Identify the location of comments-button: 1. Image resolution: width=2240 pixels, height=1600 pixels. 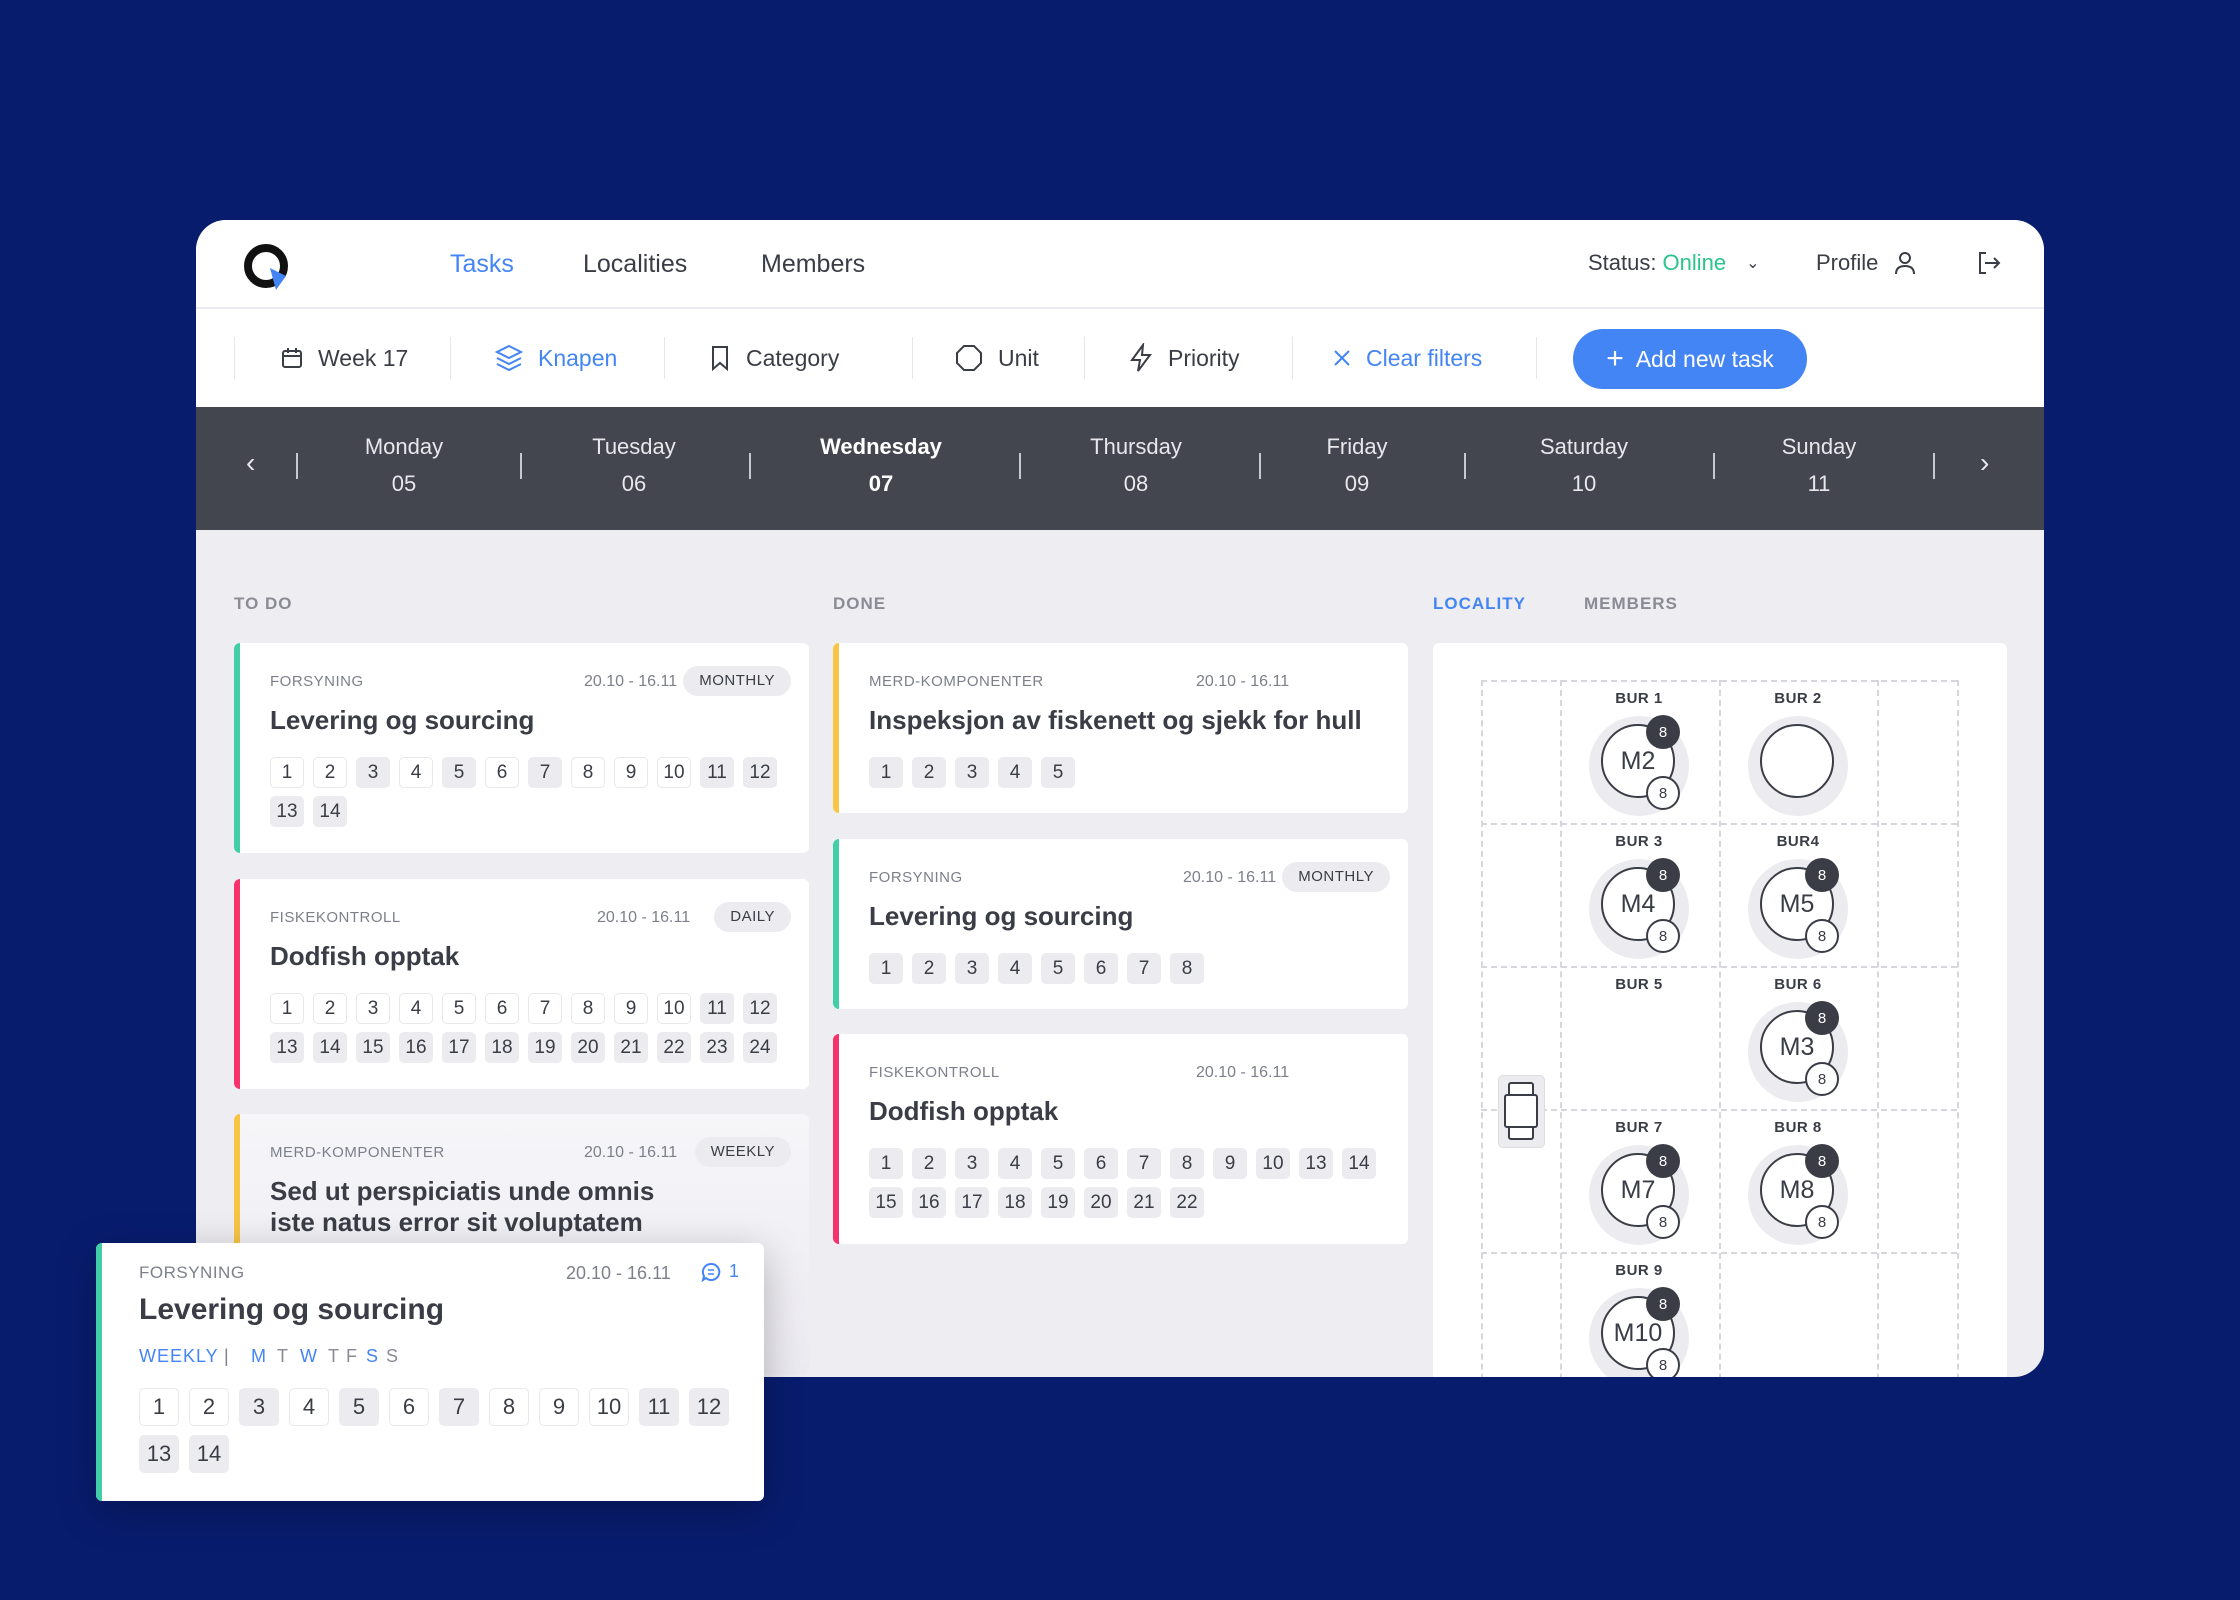
(720, 1271).